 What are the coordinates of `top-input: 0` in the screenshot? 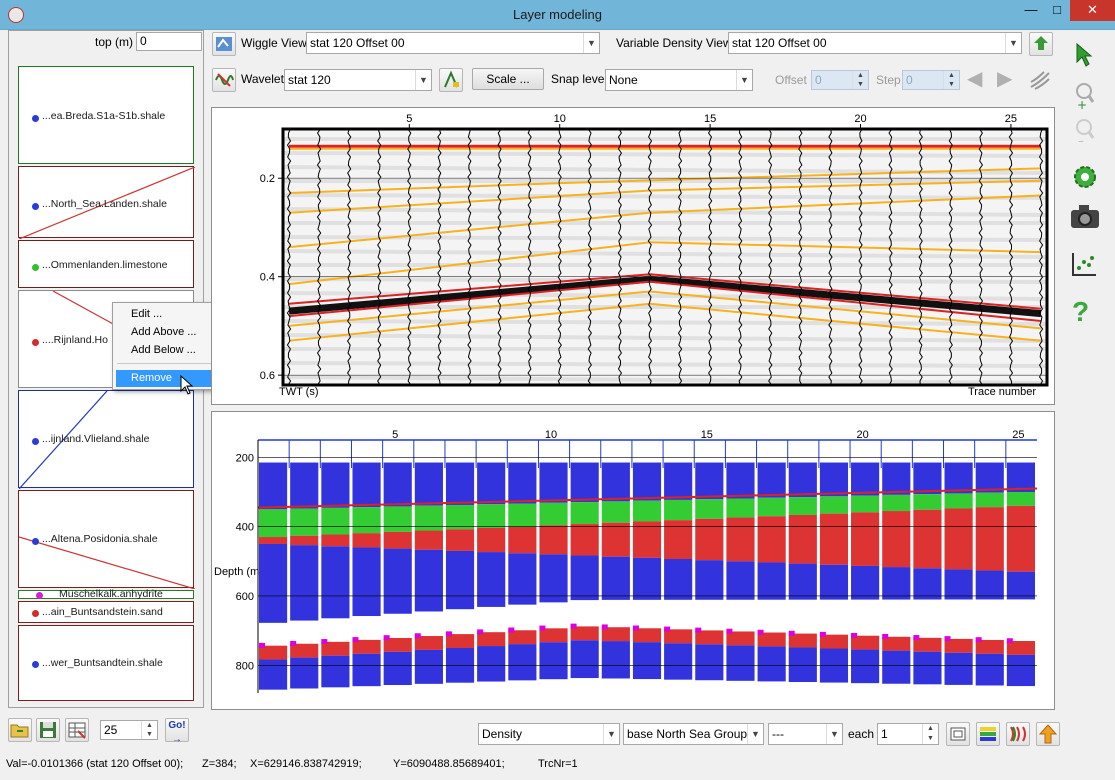 It's located at (169, 41).